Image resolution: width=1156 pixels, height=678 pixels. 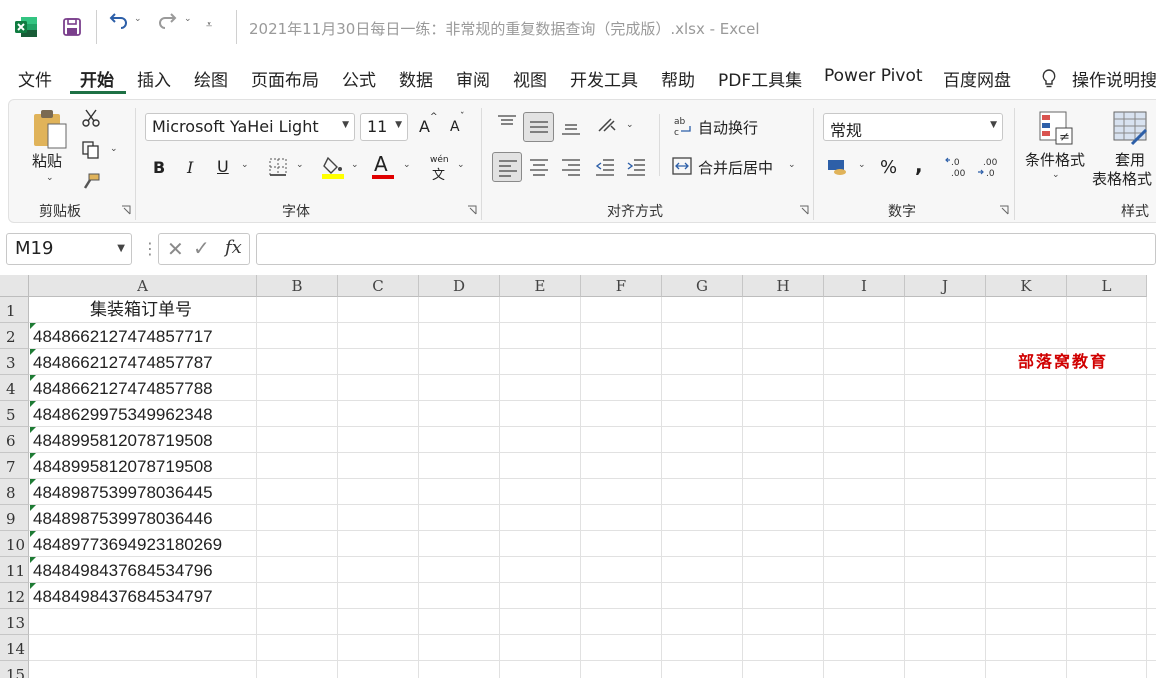 I want to click on column-header-i: I, so click(x=864, y=286).